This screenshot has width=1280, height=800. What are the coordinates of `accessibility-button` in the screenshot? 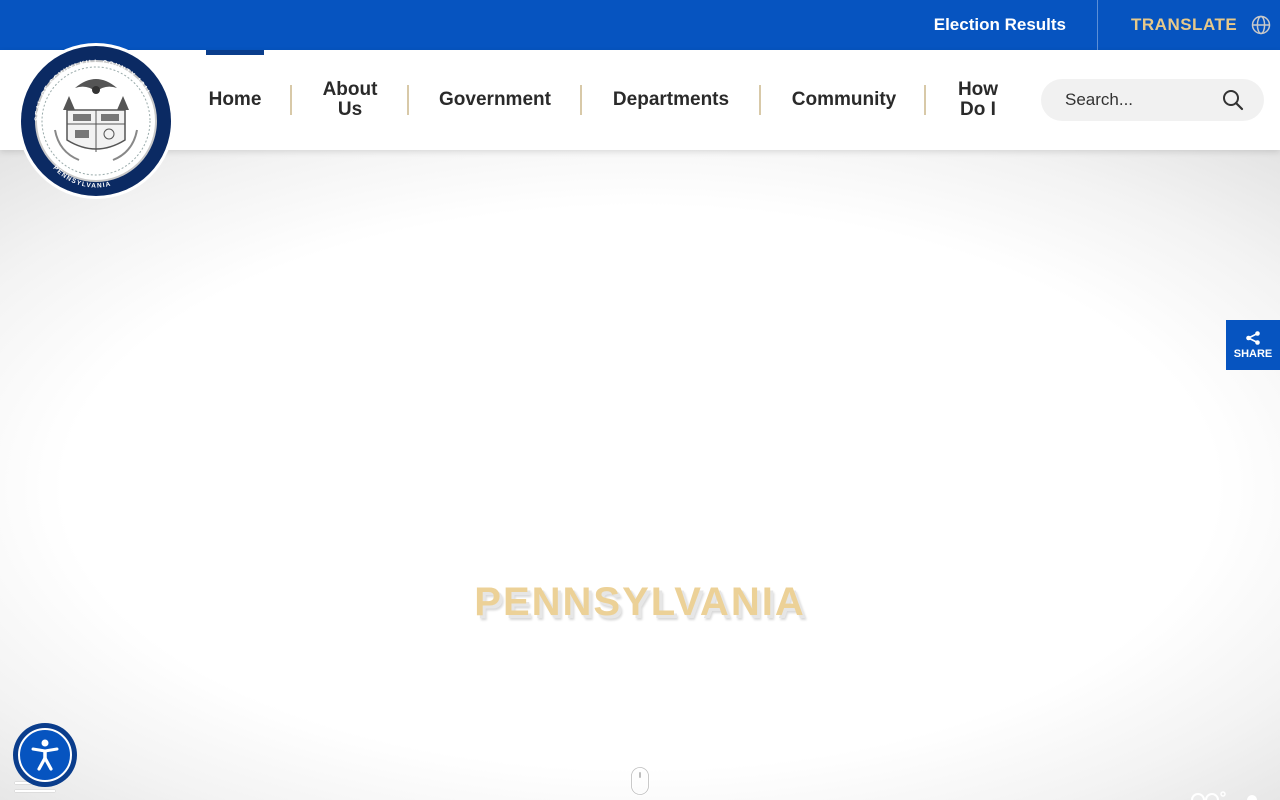 It's located at (45, 755).